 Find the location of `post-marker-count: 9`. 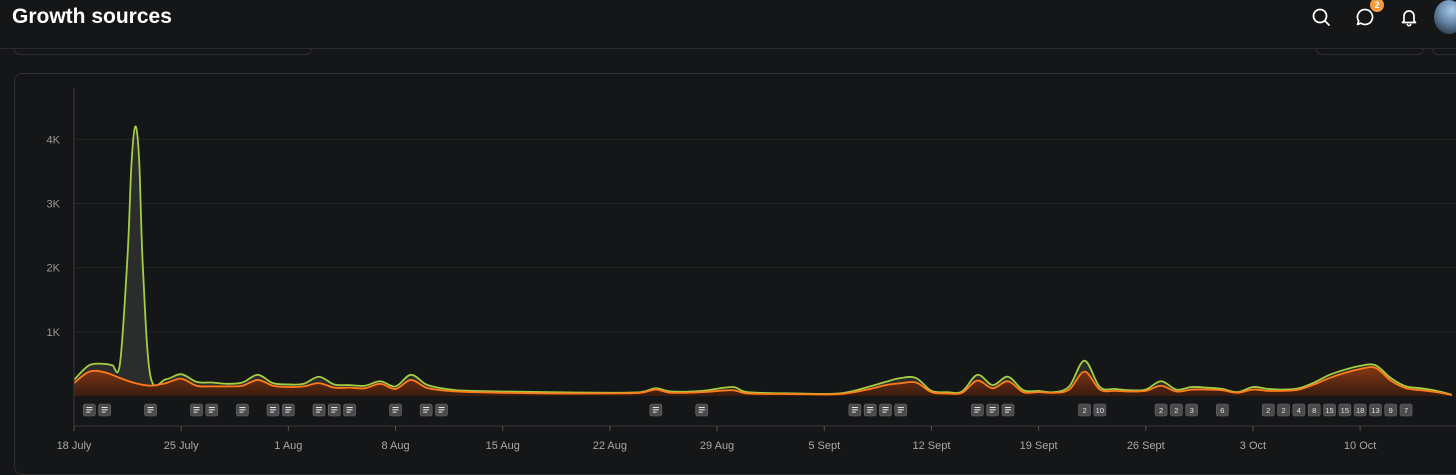

post-marker-count: 9 is located at coordinates (1391, 410).